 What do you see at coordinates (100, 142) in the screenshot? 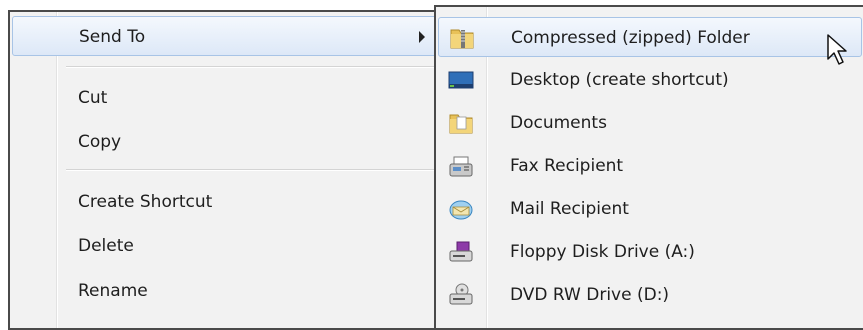
I see `menu-item-label: Copy` at bounding box center [100, 142].